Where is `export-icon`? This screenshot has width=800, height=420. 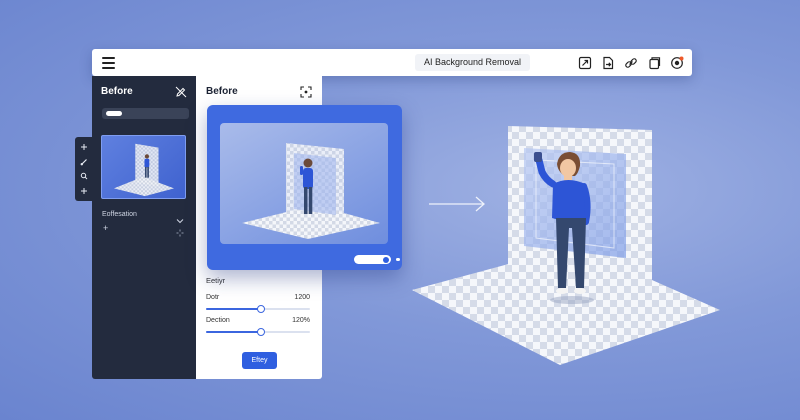 export-icon is located at coordinates (608, 63).